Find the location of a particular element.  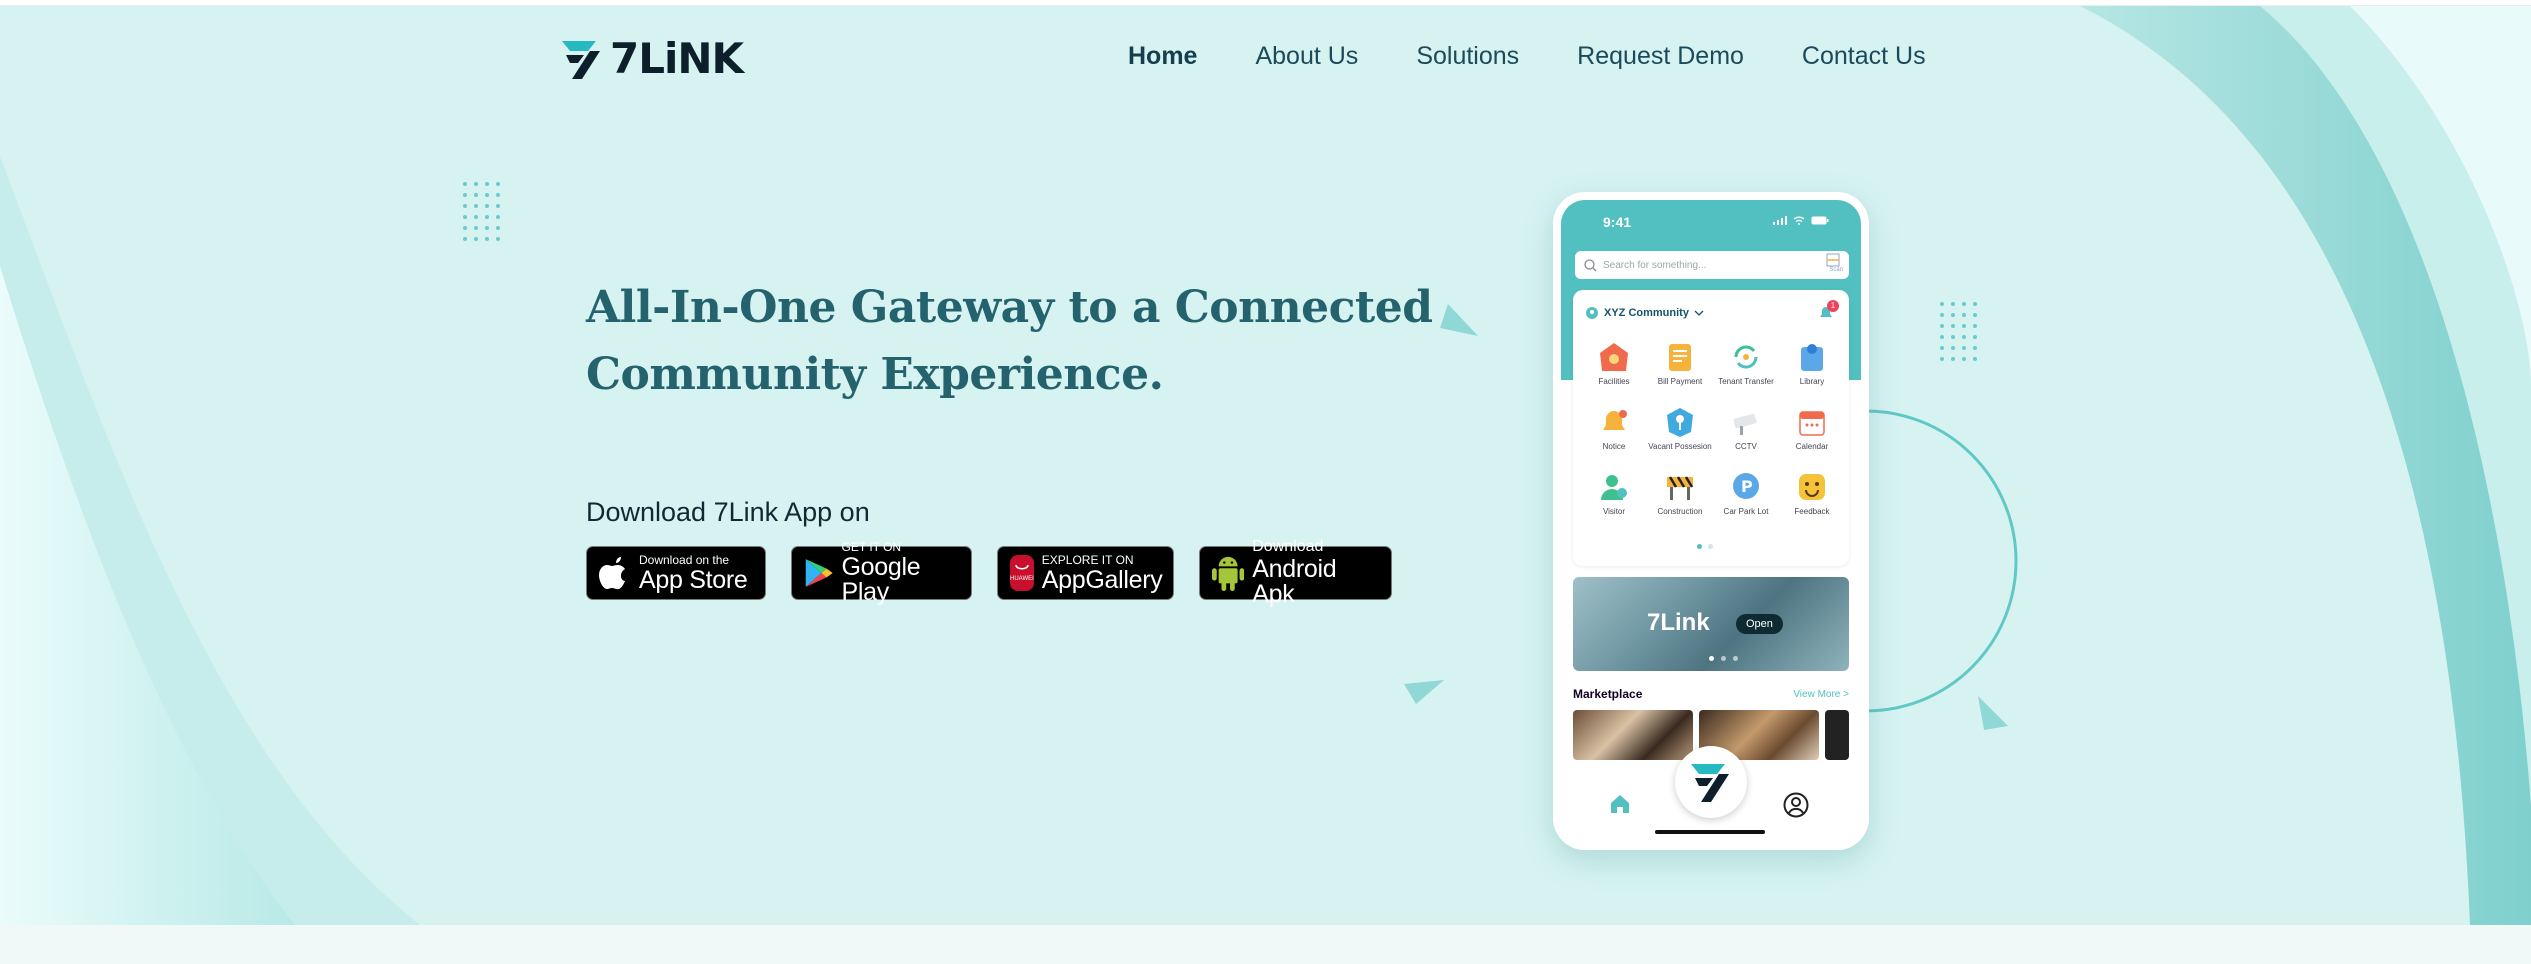

search-icon is located at coordinates (1590, 264).